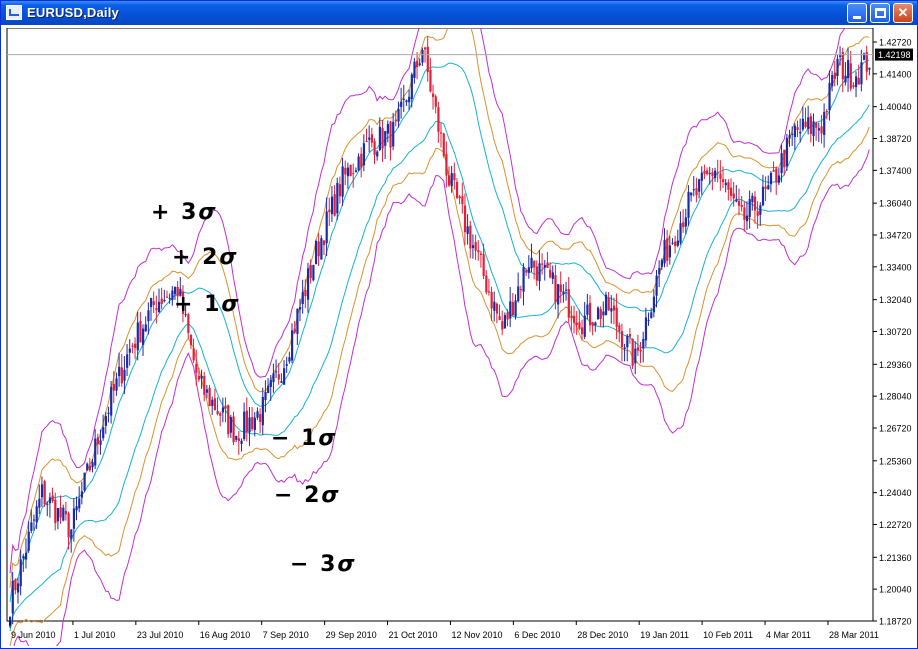 The height and width of the screenshot is (649, 918). I want to click on maximize-icon, so click(880, 13).